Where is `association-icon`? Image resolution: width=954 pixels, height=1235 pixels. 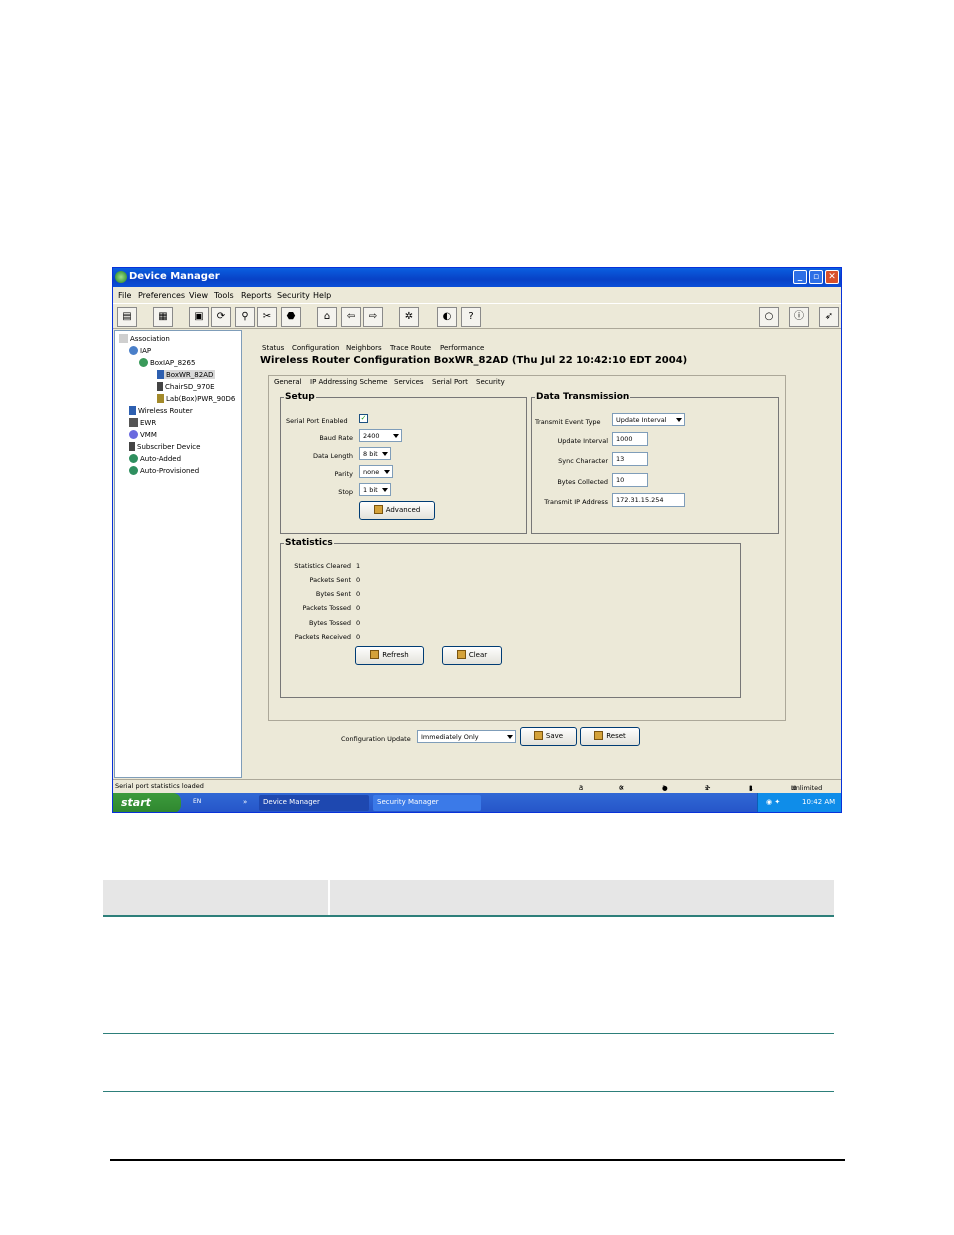
association-icon is located at coordinates (123, 338).